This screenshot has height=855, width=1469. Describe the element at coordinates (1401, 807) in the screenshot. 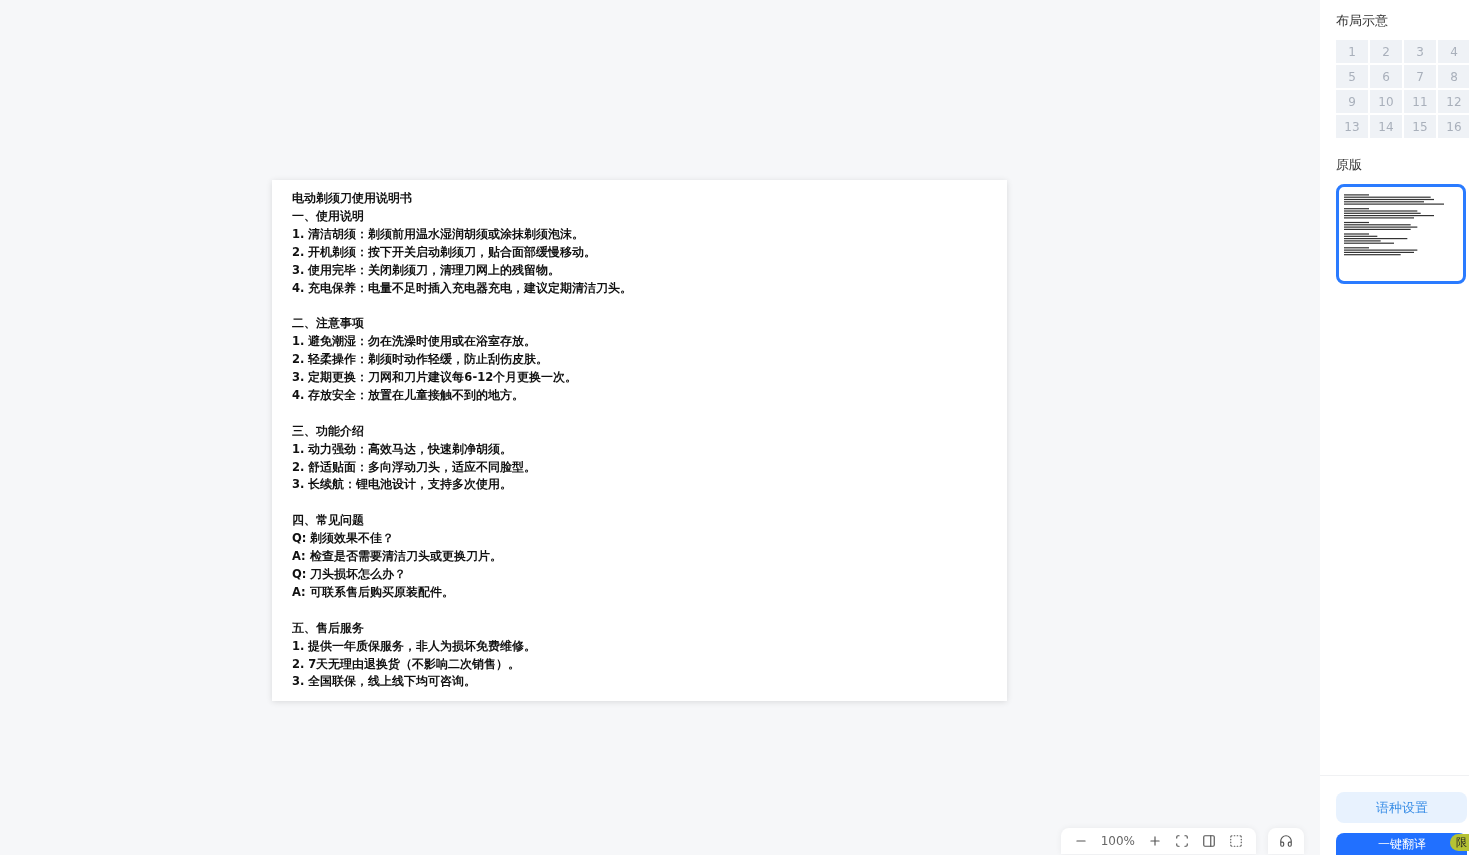

I see `language-settings-button: 语种设置` at that location.